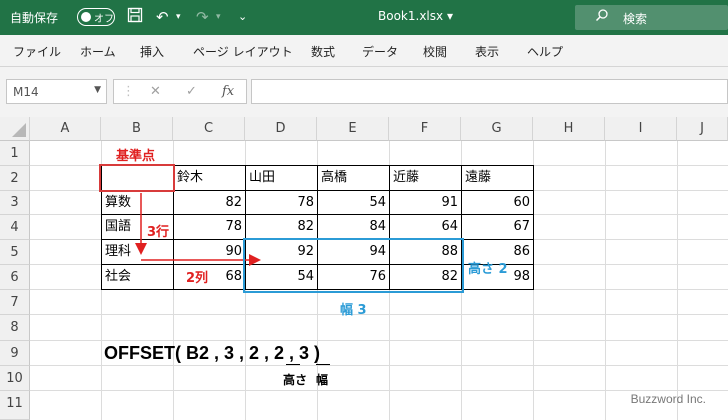 This screenshot has width=728, height=420. What do you see at coordinates (228, 91) in the screenshot?
I see `insert-function-icon: fx` at bounding box center [228, 91].